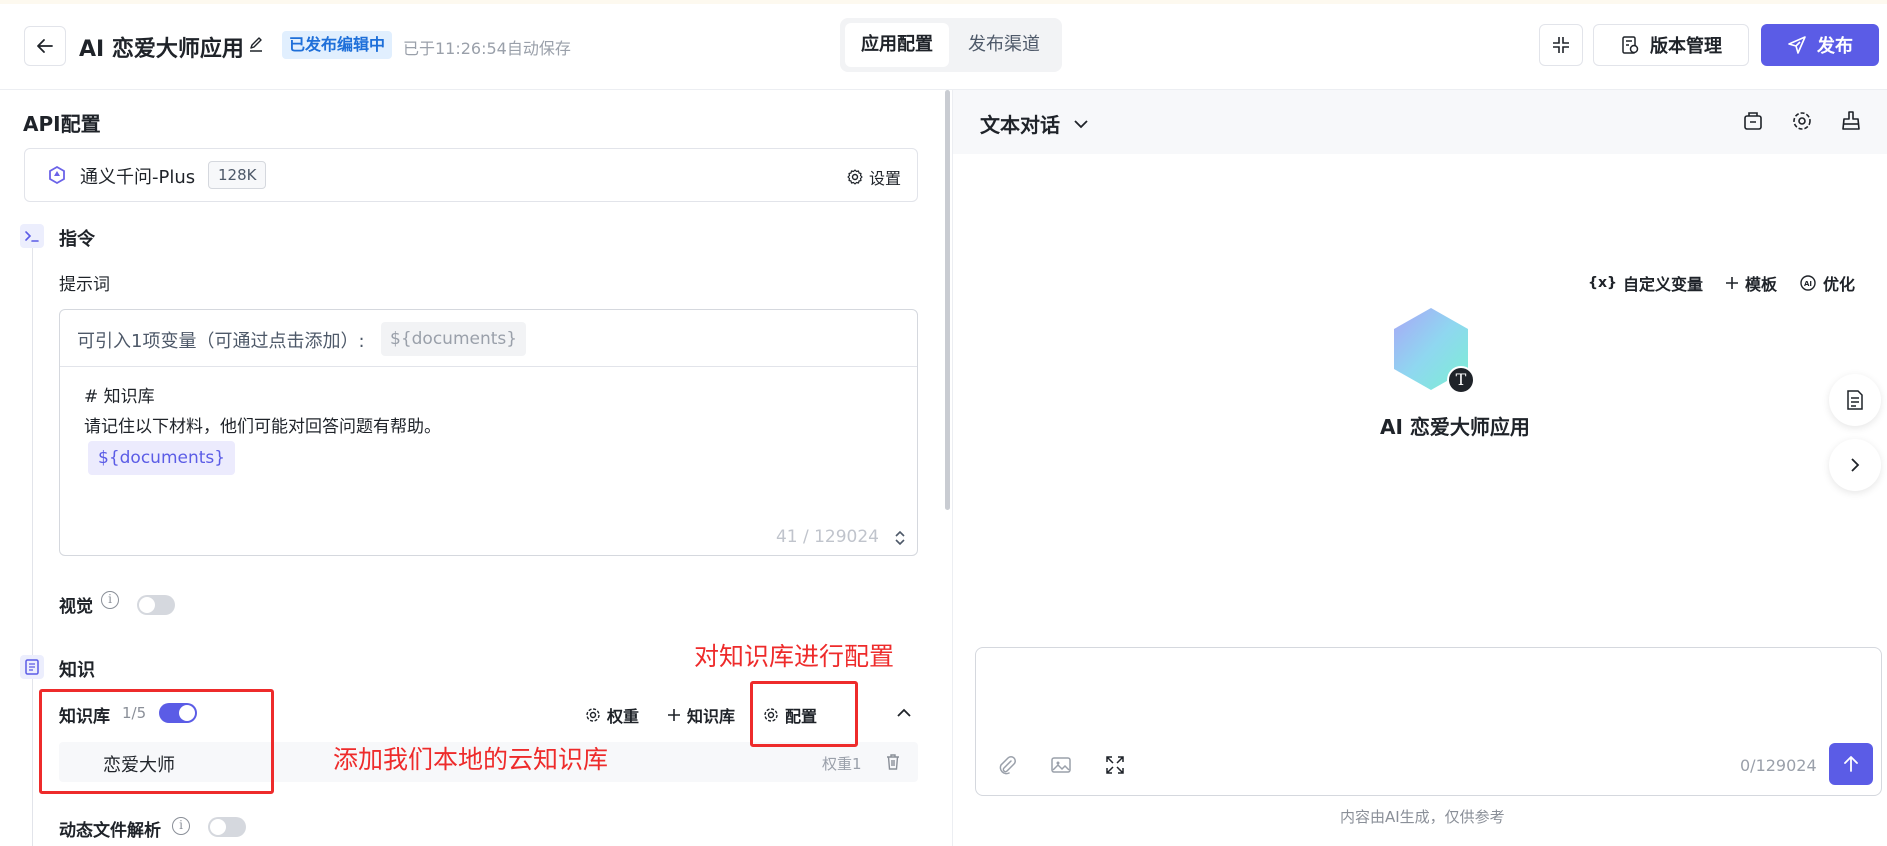 This screenshot has width=1887, height=846. I want to click on ai-disclaimer: 内容由AI生成，仅供参考, so click(1422, 817).